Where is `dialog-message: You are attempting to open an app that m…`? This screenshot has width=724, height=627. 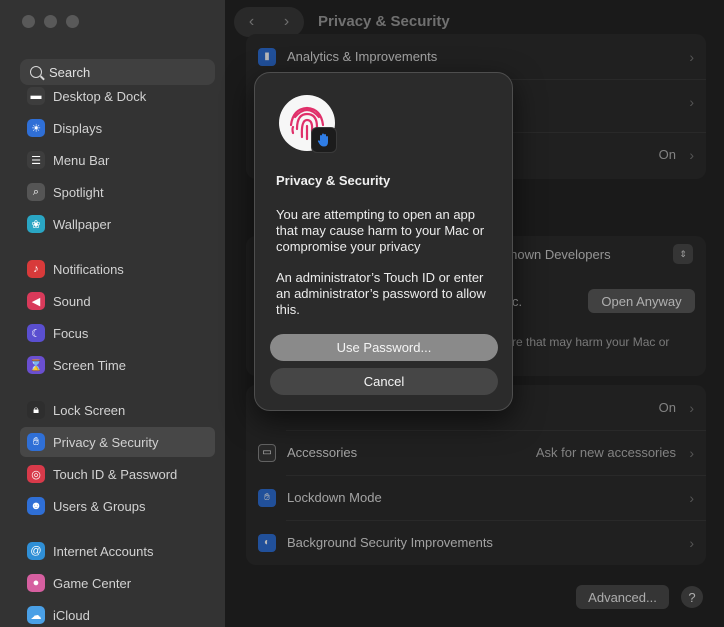 dialog-message: You are attempting to open an app that m… is located at coordinates (380, 230).